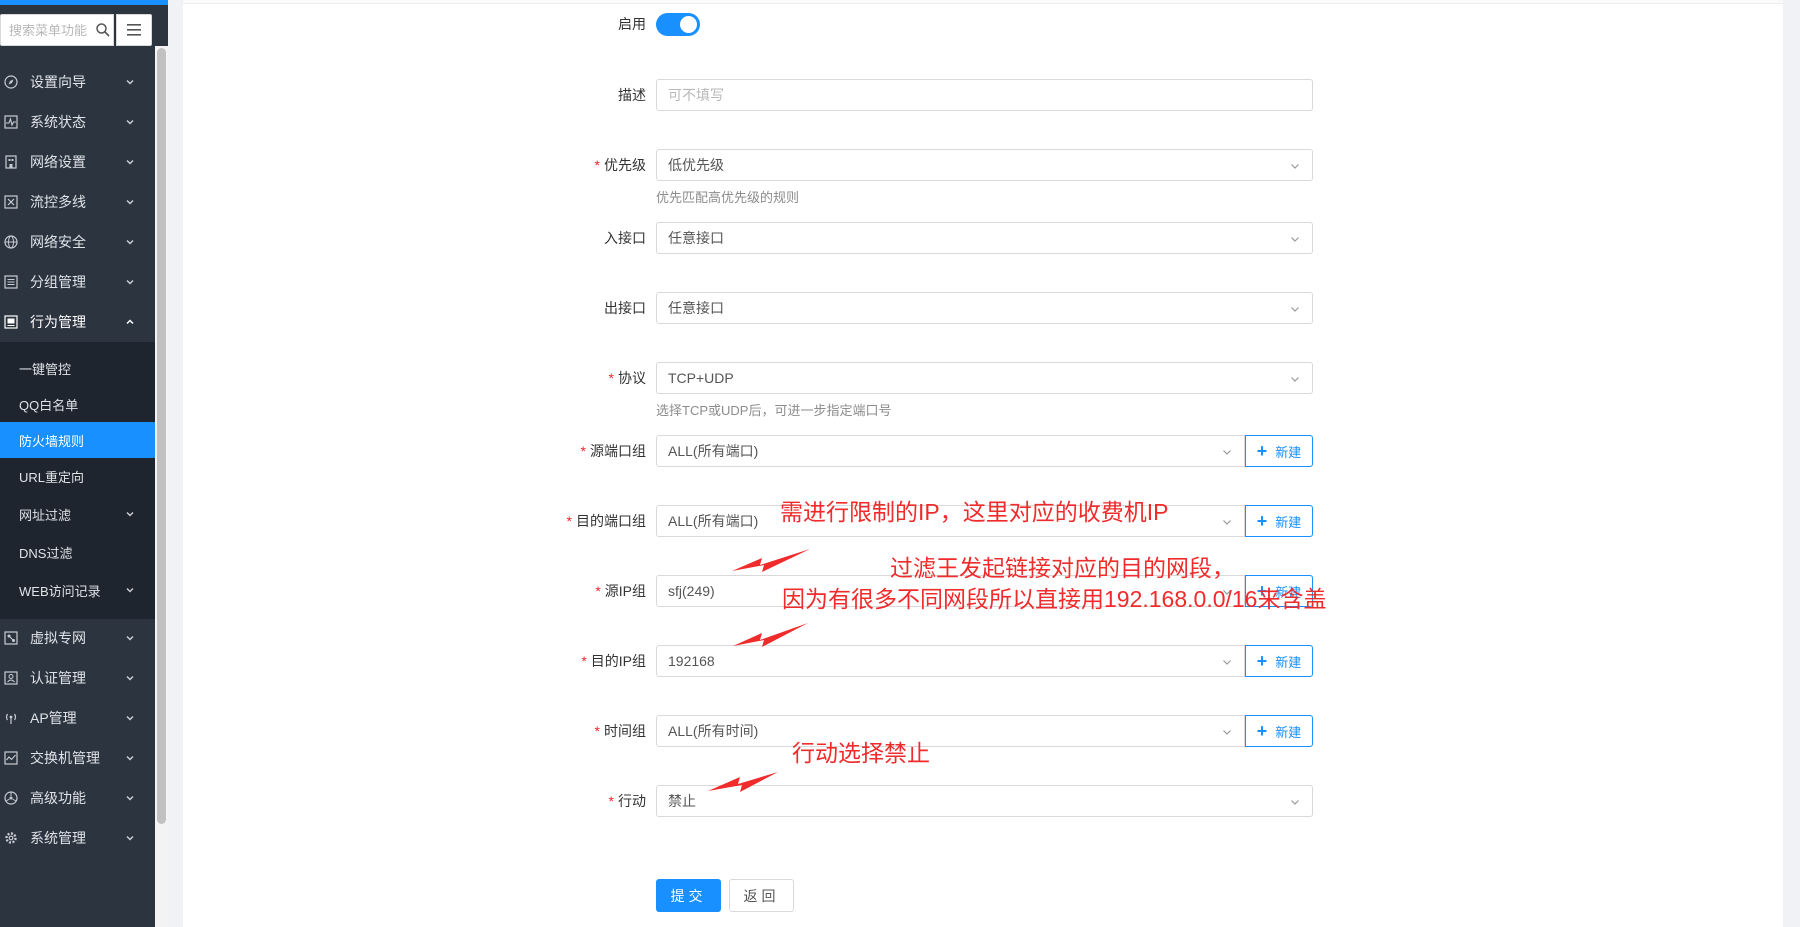  I want to click on hamburger-icon, so click(134, 30).